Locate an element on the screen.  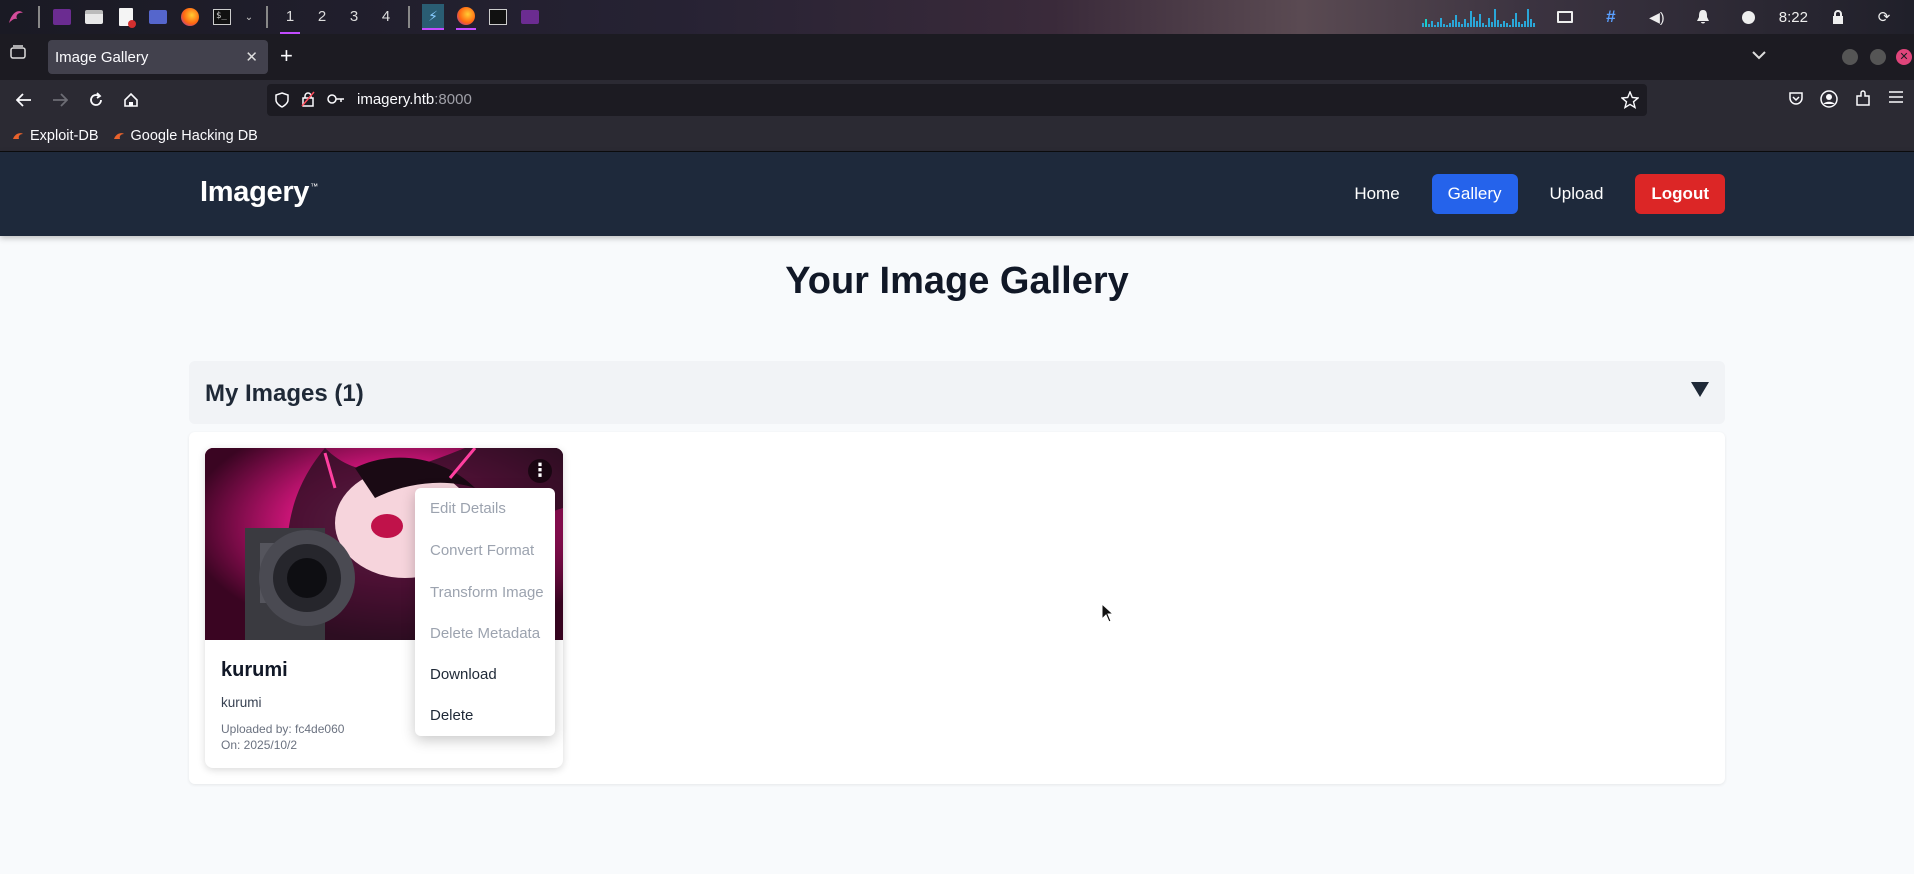
volume-icon: ◀) is located at coordinates (1657, 17).